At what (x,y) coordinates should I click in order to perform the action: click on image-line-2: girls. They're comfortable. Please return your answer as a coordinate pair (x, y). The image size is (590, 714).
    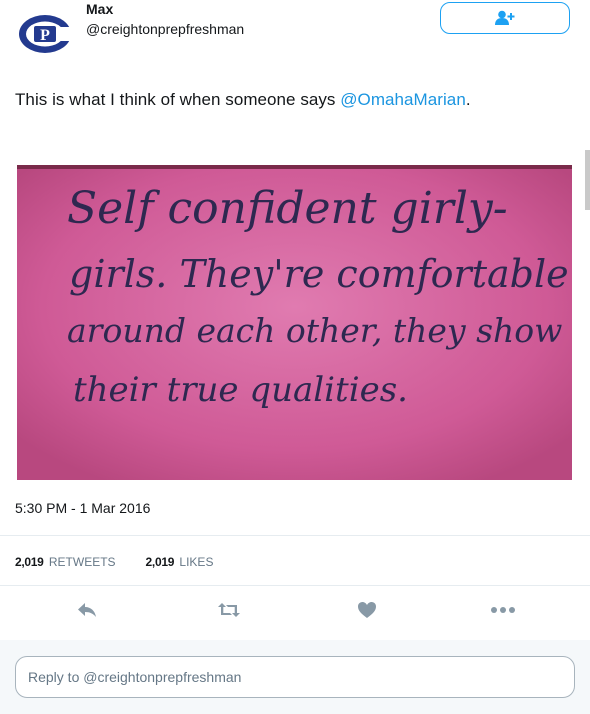
    Looking at the image, I should click on (319, 274).